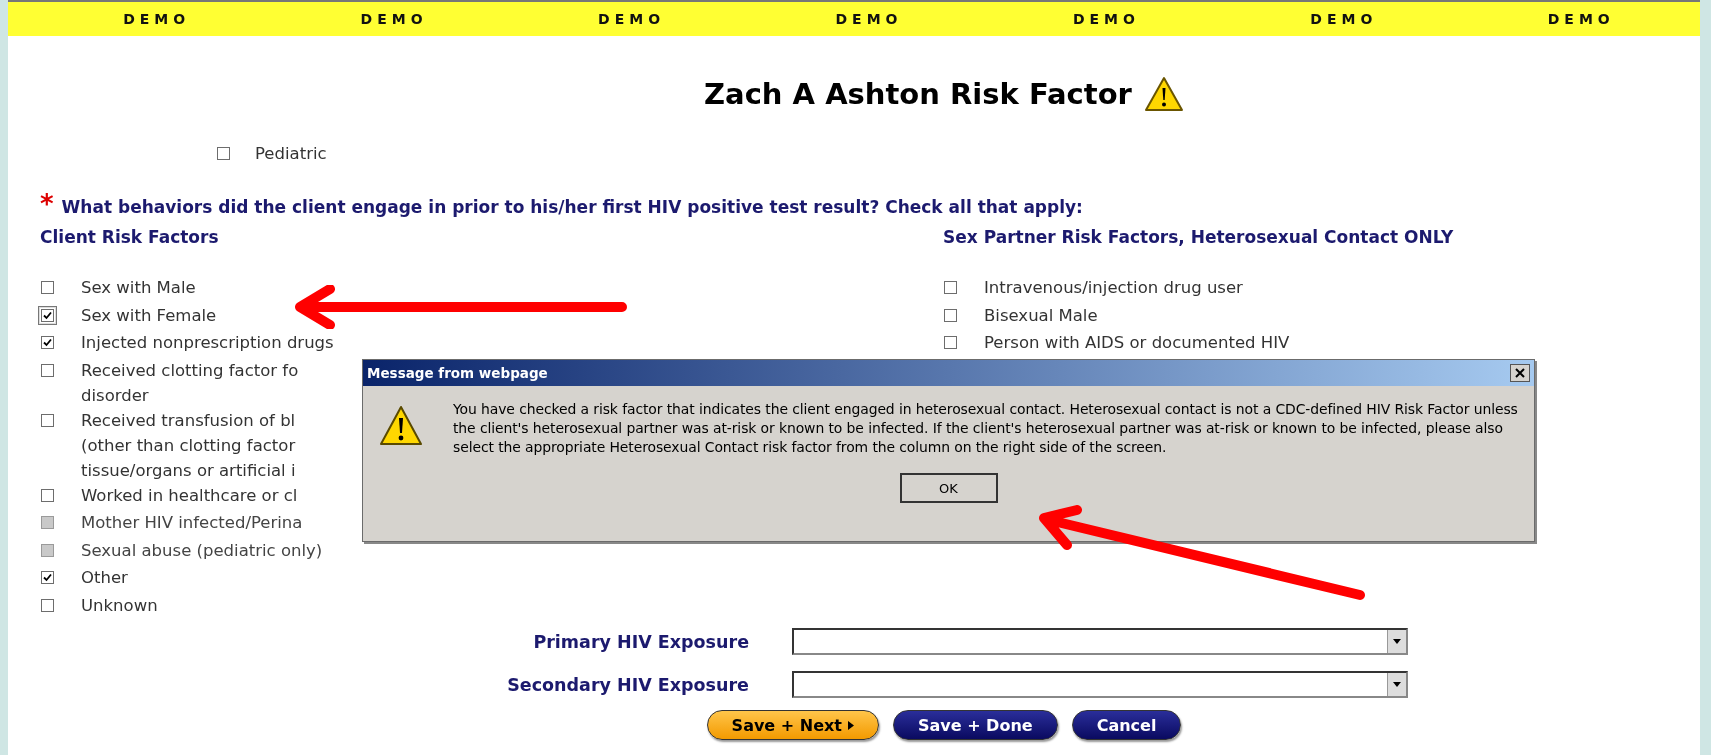 The image size is (1711, 755). Describe the element at coordinates (47, 204) in the screenshot. I see `required-mark: *` at that location.